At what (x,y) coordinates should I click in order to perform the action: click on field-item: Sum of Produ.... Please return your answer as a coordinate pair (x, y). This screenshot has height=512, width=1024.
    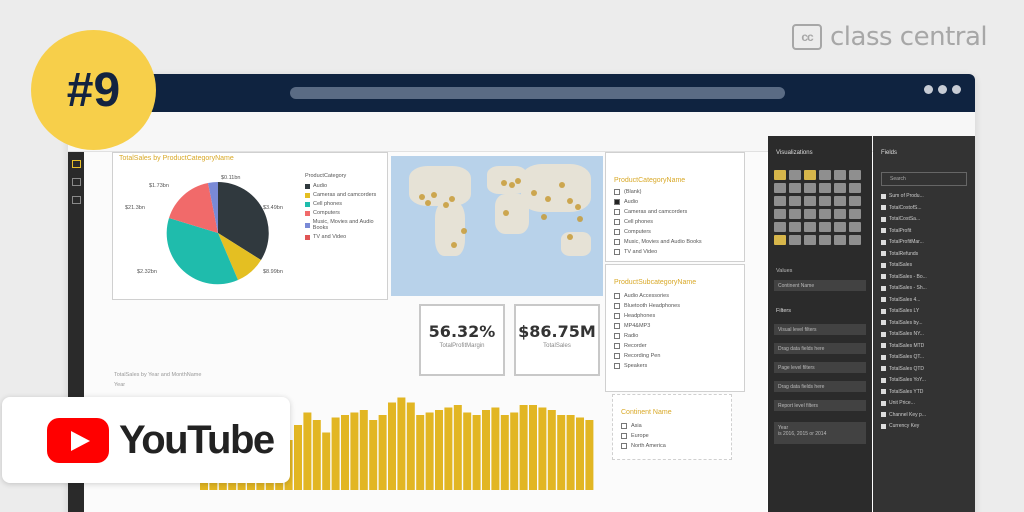
    Looking at the image, I should click on (924, 196).